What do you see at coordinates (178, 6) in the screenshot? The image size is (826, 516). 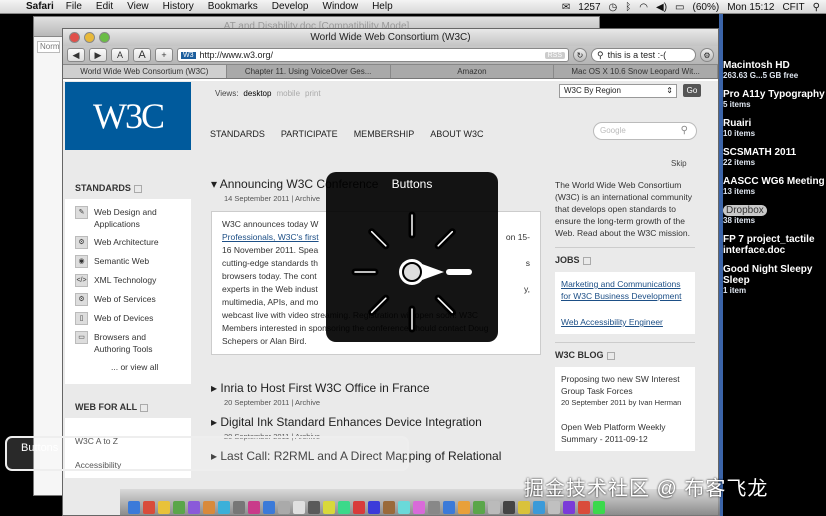 I see `menu-history: History` at bounding box center [178, 6].